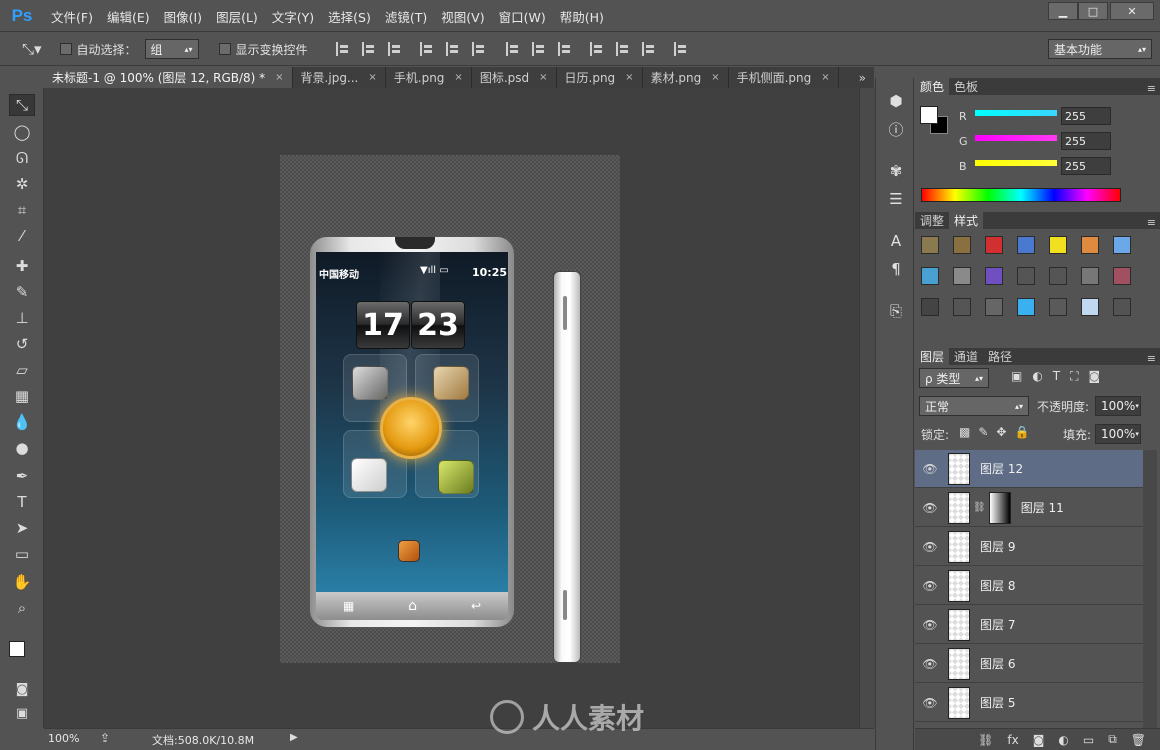 This screenshot has height=750, width=1160. What do you see at coordinates (22, 713) in the screenshot?
I see `screen-mode-icon: ▣` at bounding box center [22, 713].